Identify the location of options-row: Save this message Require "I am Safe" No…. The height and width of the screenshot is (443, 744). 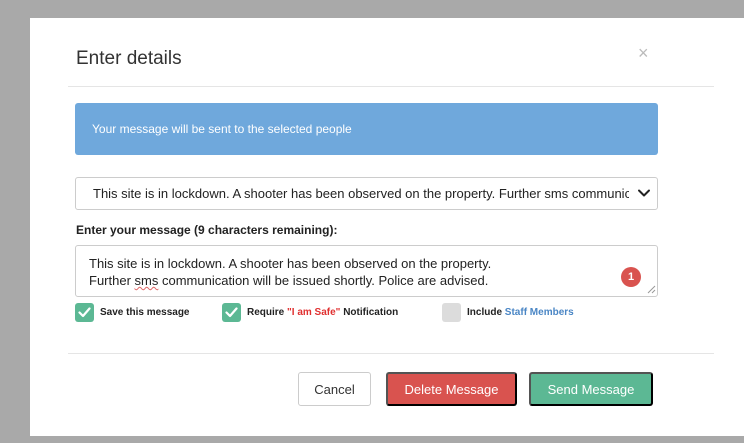
(375, 313).